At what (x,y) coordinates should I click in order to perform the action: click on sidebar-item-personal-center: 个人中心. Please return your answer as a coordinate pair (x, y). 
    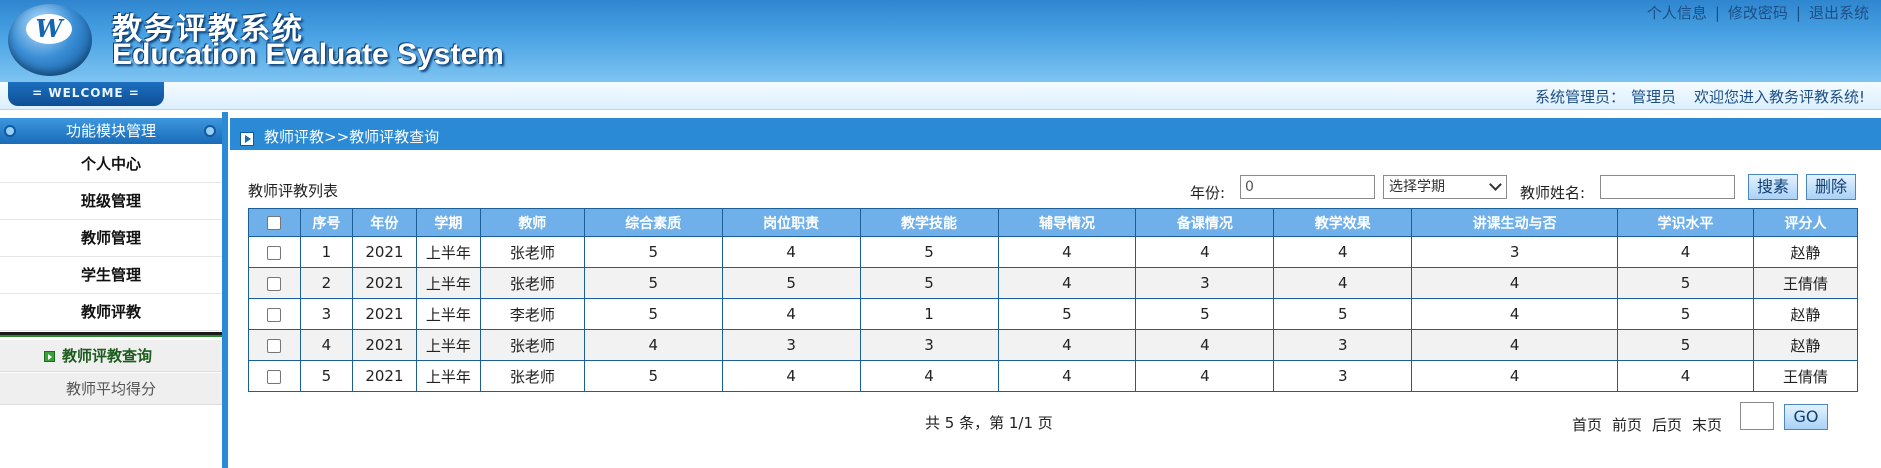
    Looking at the image, I should click on (111, 164).